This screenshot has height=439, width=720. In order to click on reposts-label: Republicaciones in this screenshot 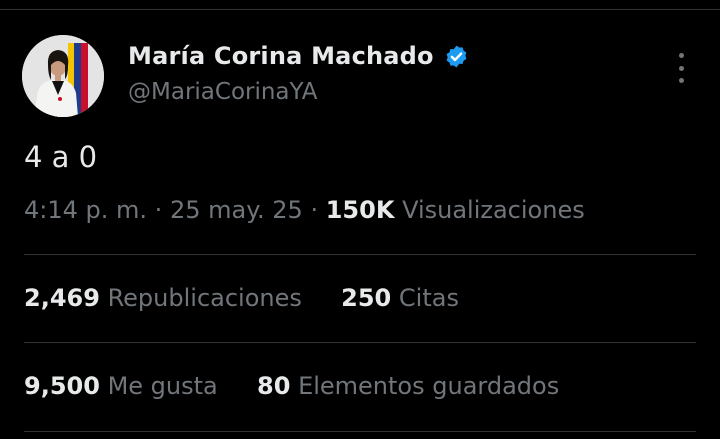, I will do `click(204, 298)`.